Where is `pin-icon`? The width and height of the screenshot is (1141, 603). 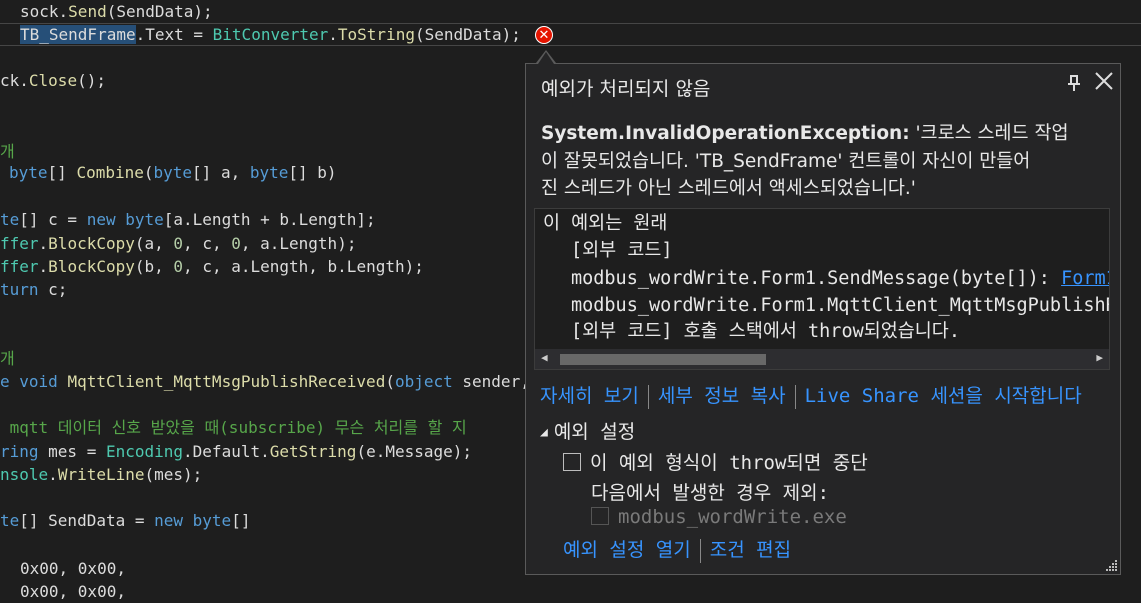
pin-icon is located at coordinates (1074, 85).